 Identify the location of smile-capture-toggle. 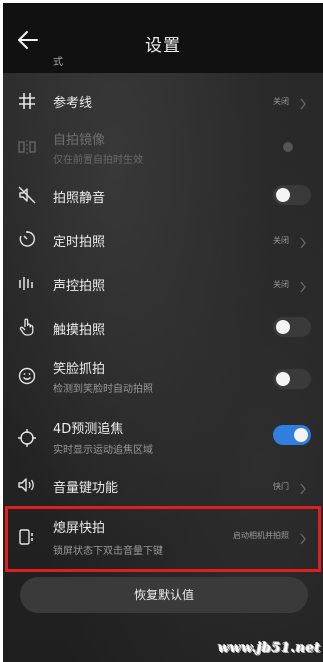
(292, 379).